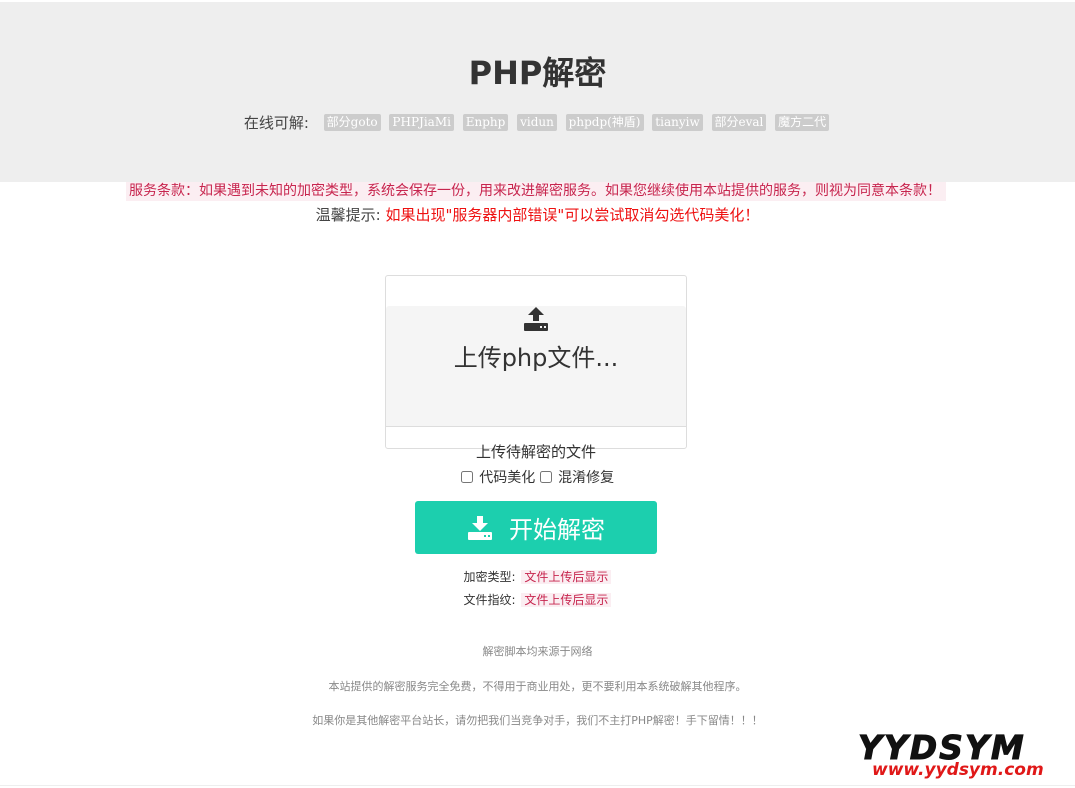 The image size is (1075, 788). I want to click on tip-notice: 温馨提示: 如果出现"服务器内部错误"可以尝试取消勾选代码美化！, so click(537, 215).